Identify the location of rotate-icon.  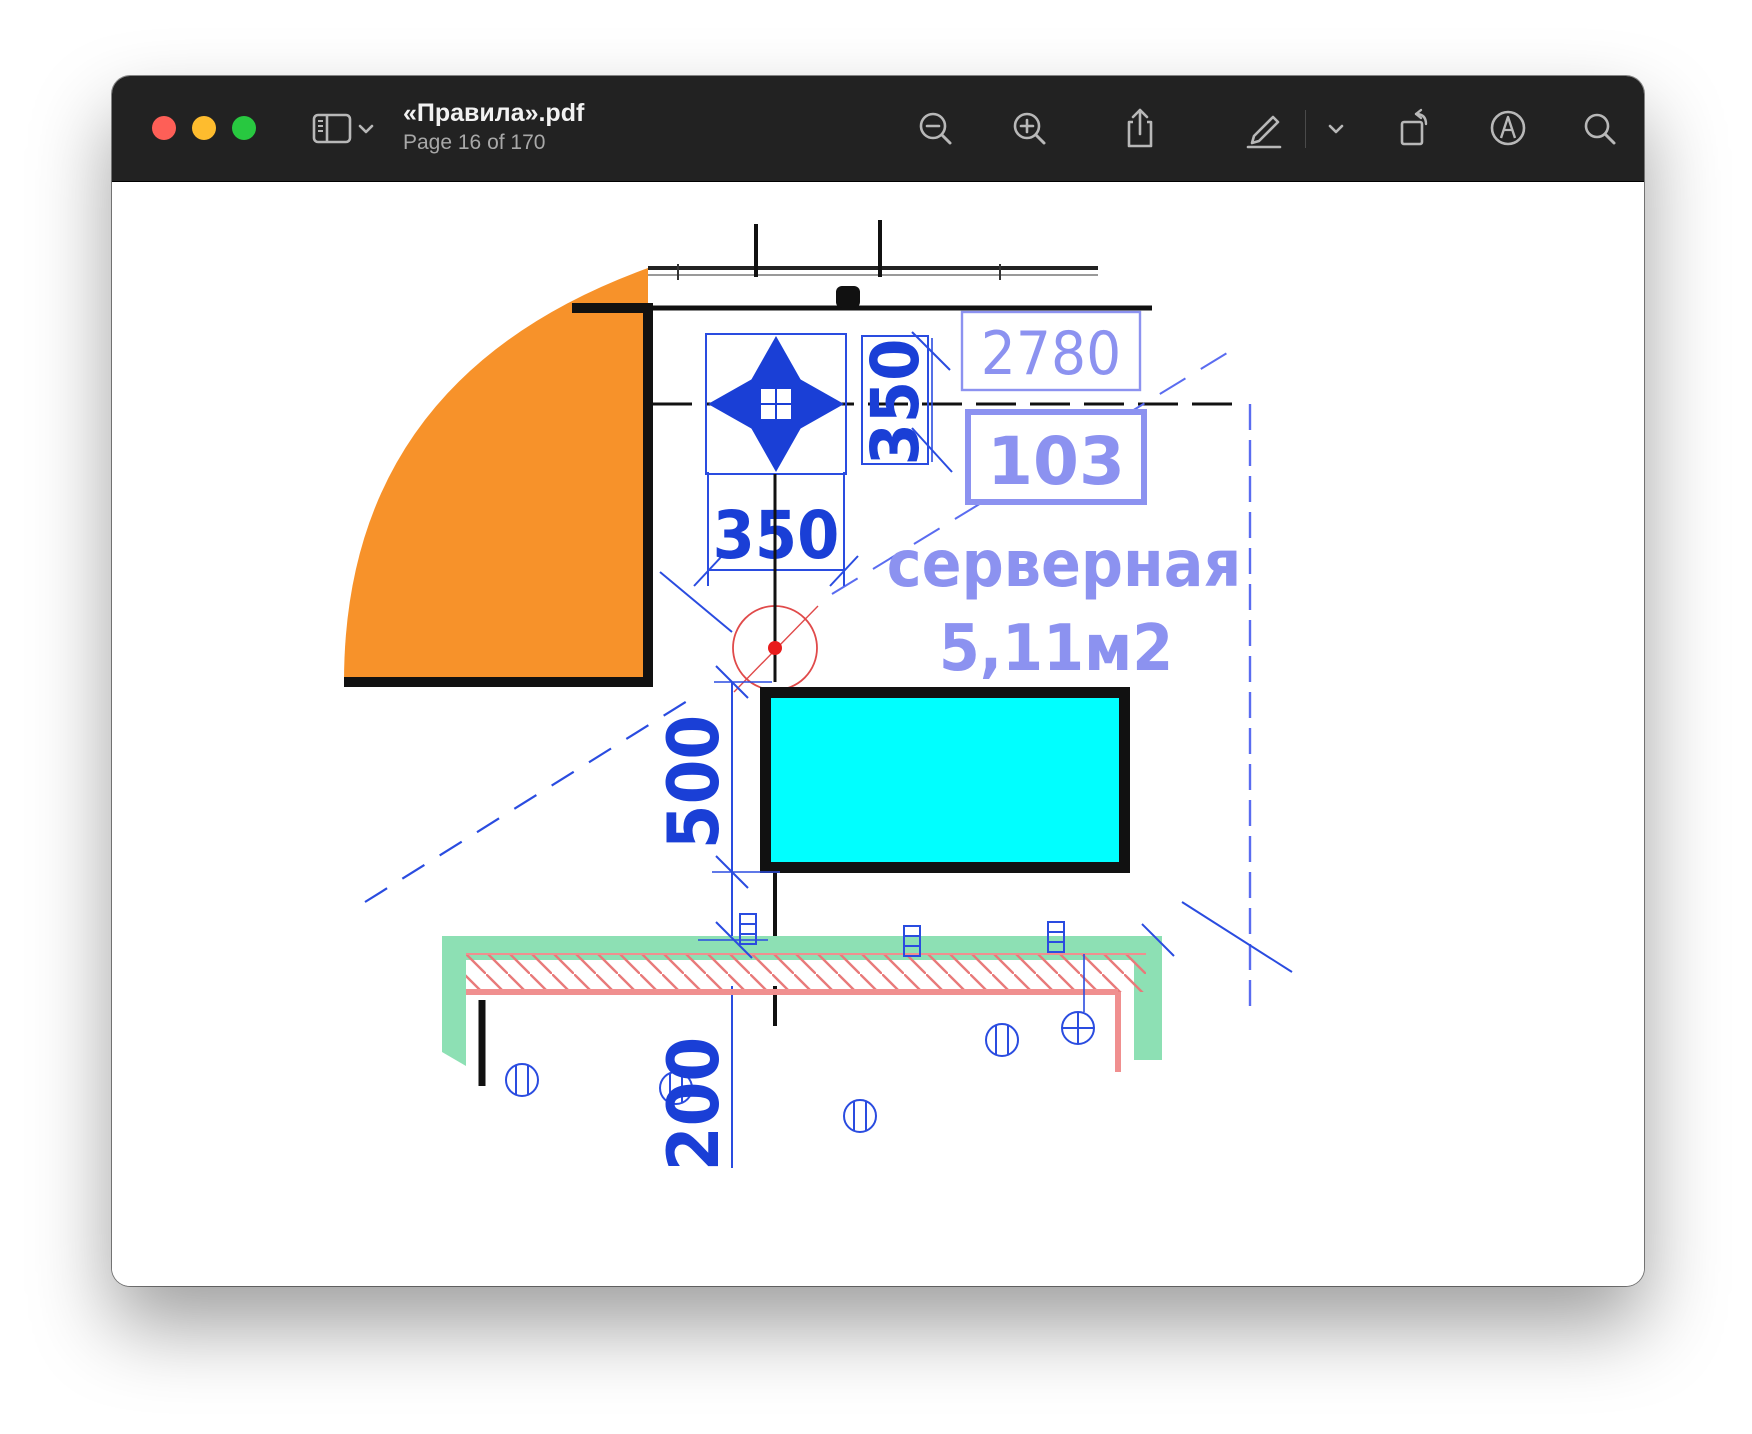
(1414, 127).